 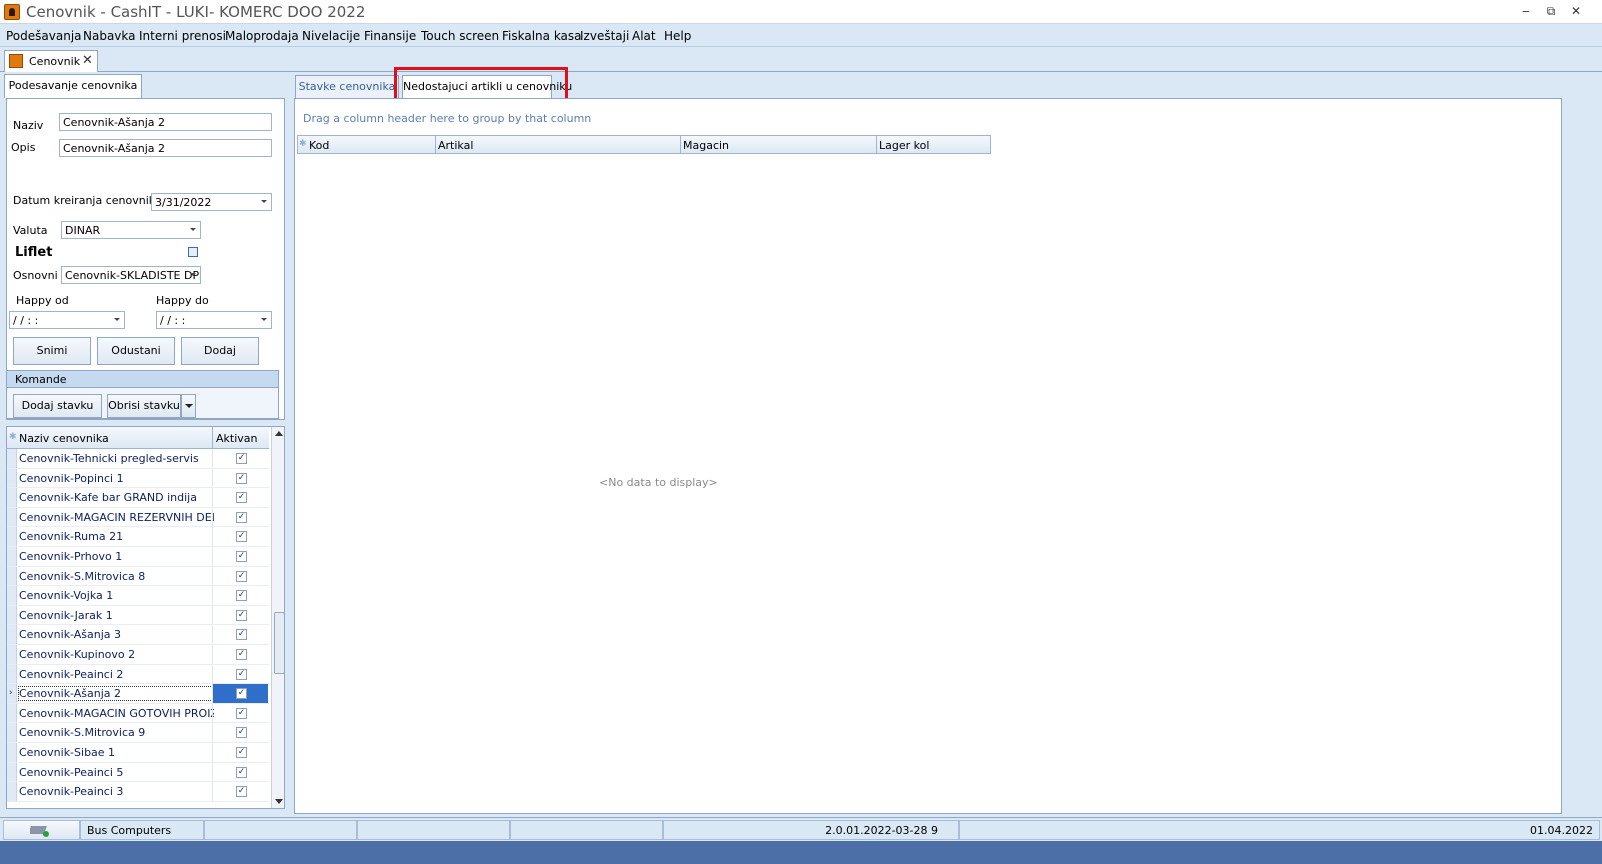 What do you see at coordinates (138, 517) in the screenshot?
I see `table-row: Cenovnik-MAGACIN REZERVNIH DELOVA ✓` at bounding box center [138, 517].